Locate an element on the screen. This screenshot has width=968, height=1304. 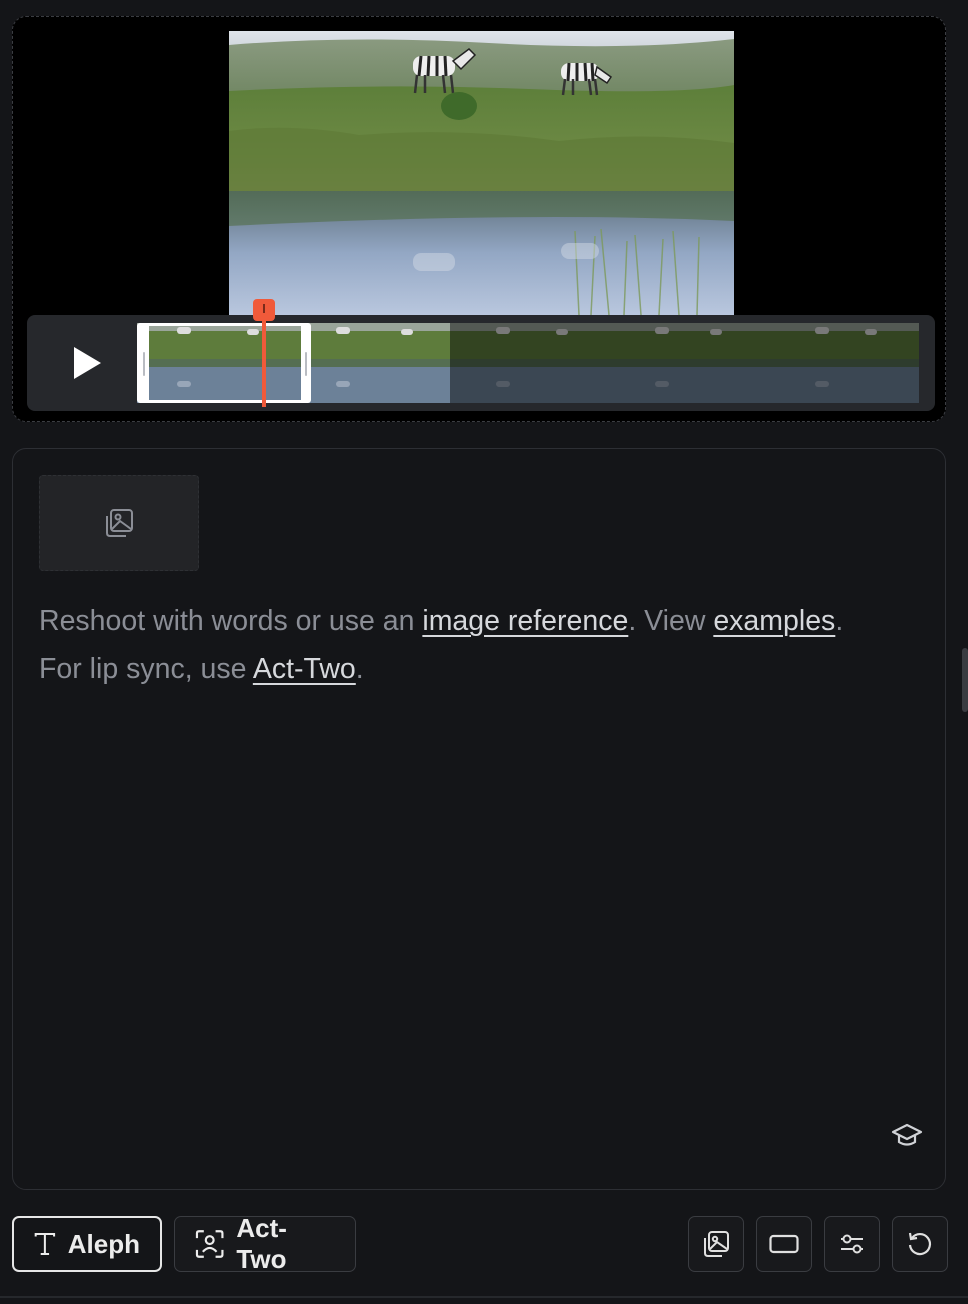
learn-button is located at coordinates (907, 1138).